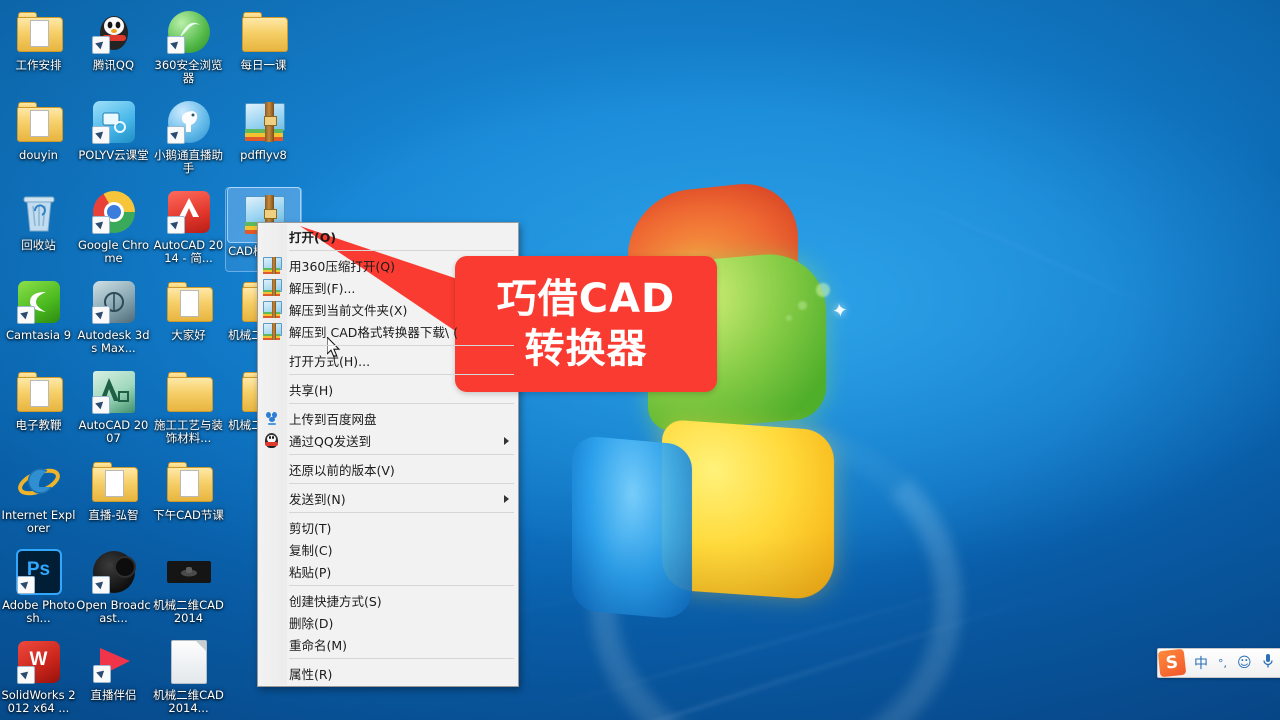  I want to click on context-menu-item: 用360压缩打开(Q), so click(388, 265).